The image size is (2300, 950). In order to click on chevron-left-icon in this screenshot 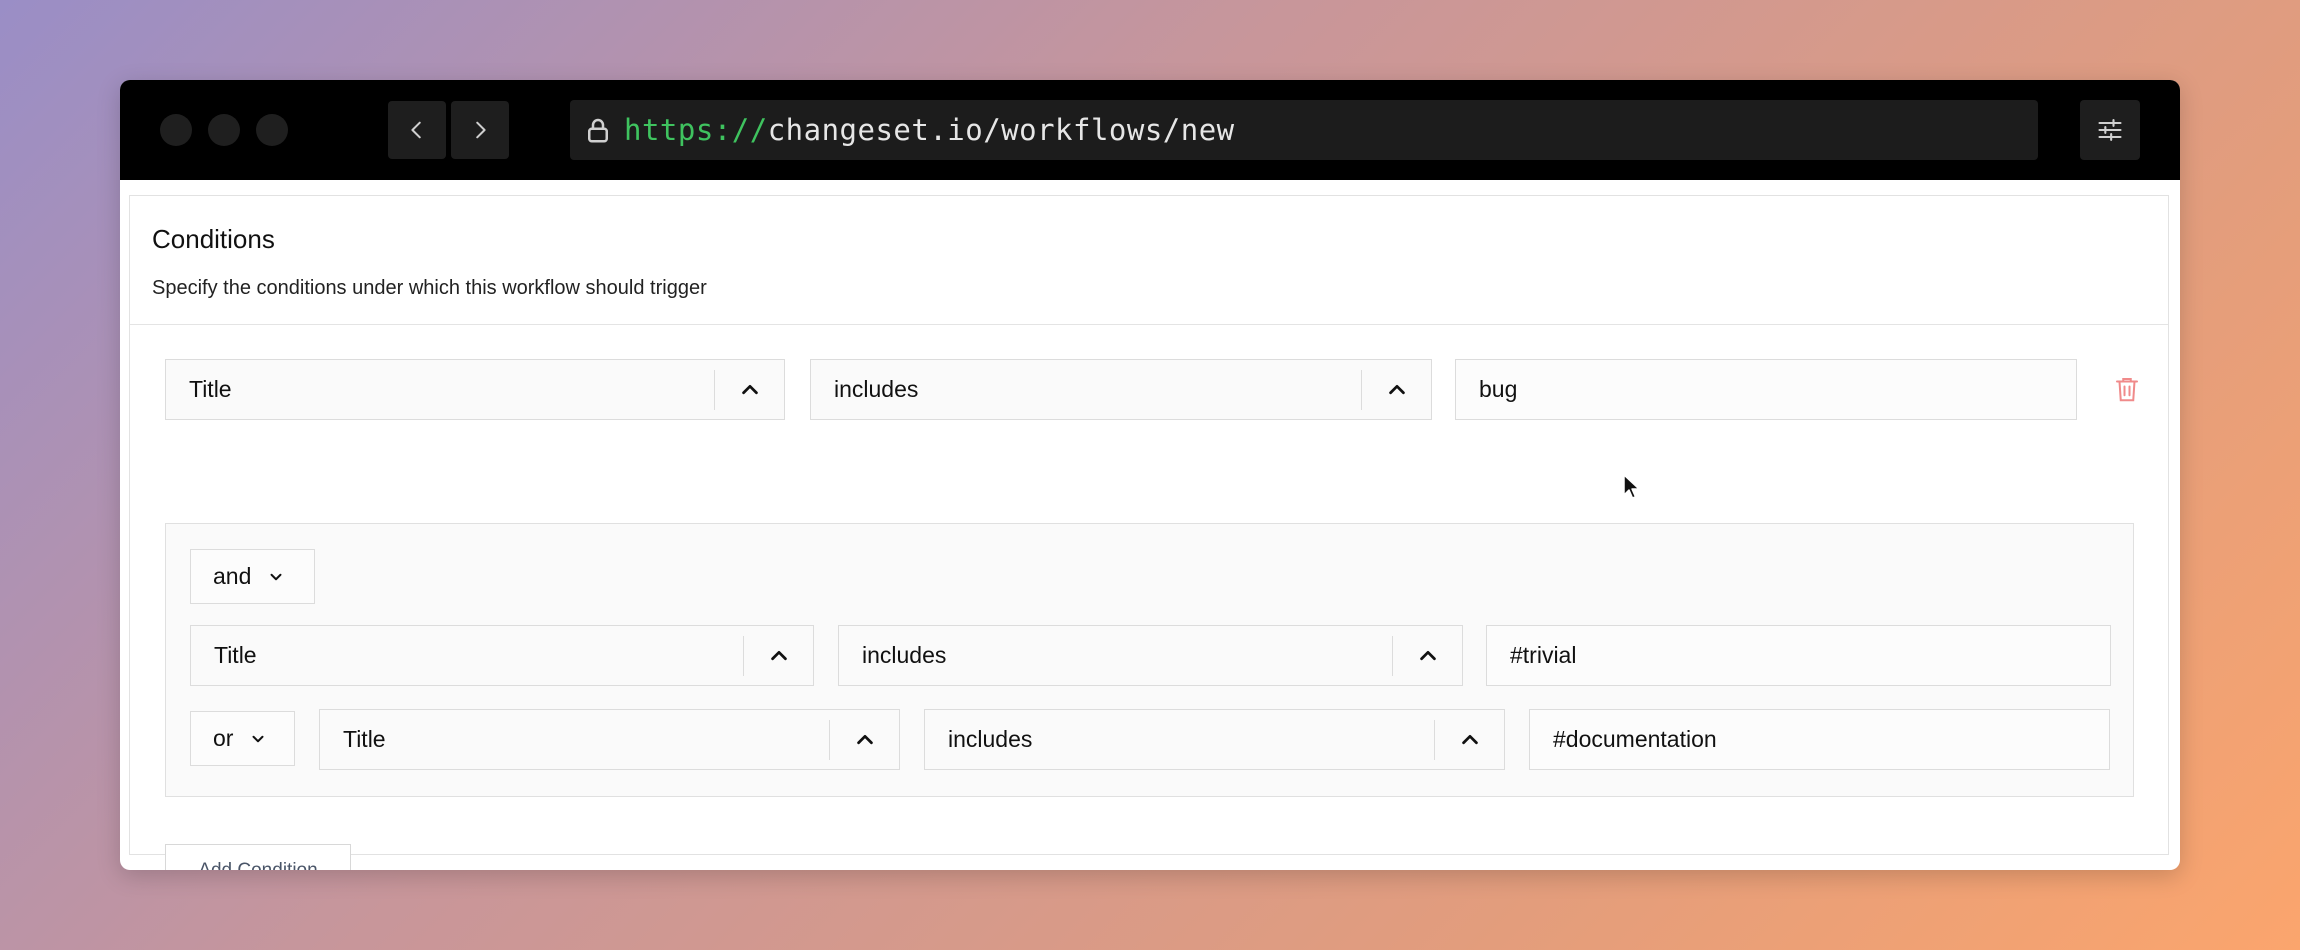, I will do `click(416, 130)`.